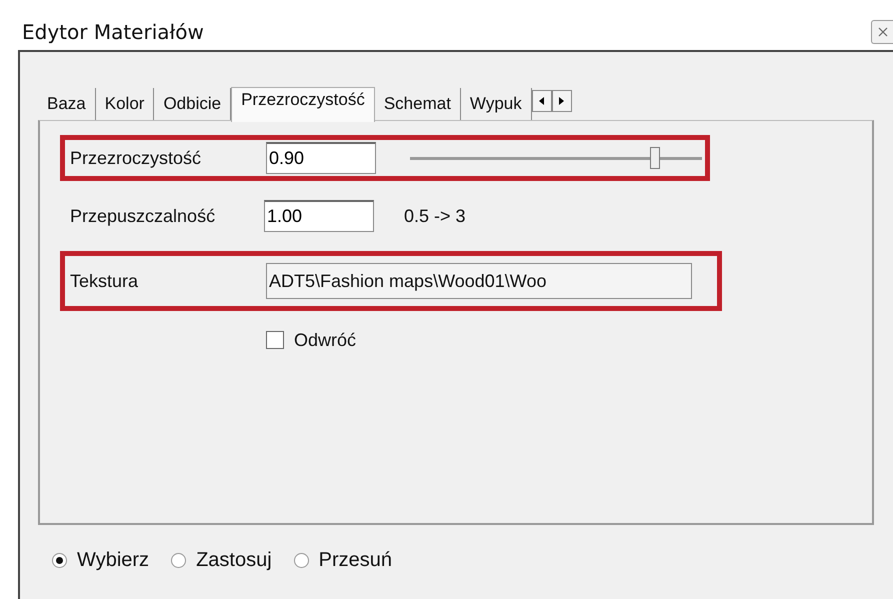 The height and width of the screenshot is (599, 893). Describe the element at coordinates (113, 32) in the screenshot. I see `window-title: Edytor Materiałów` at that location.